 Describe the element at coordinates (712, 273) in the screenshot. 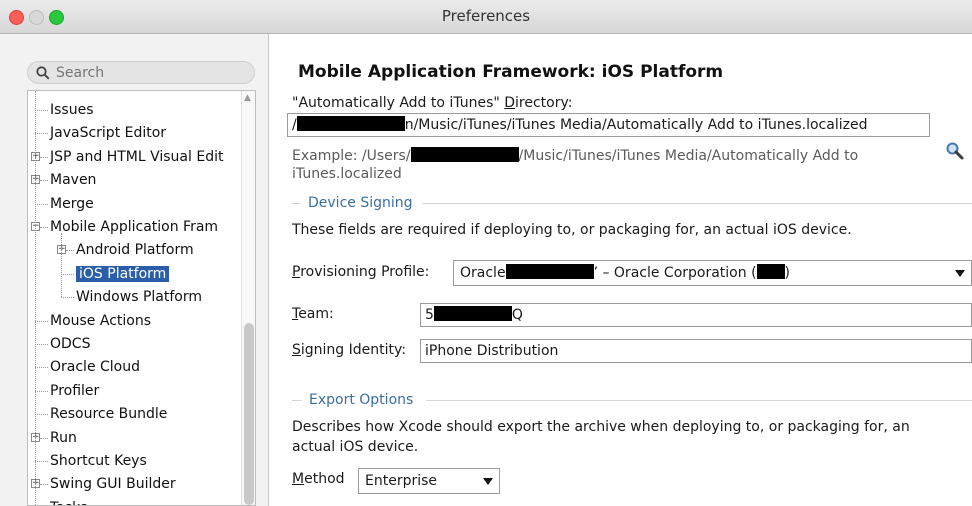

I see `provisioning-profile-select: Oracle’ – Oracle Corporation ()` at that location.